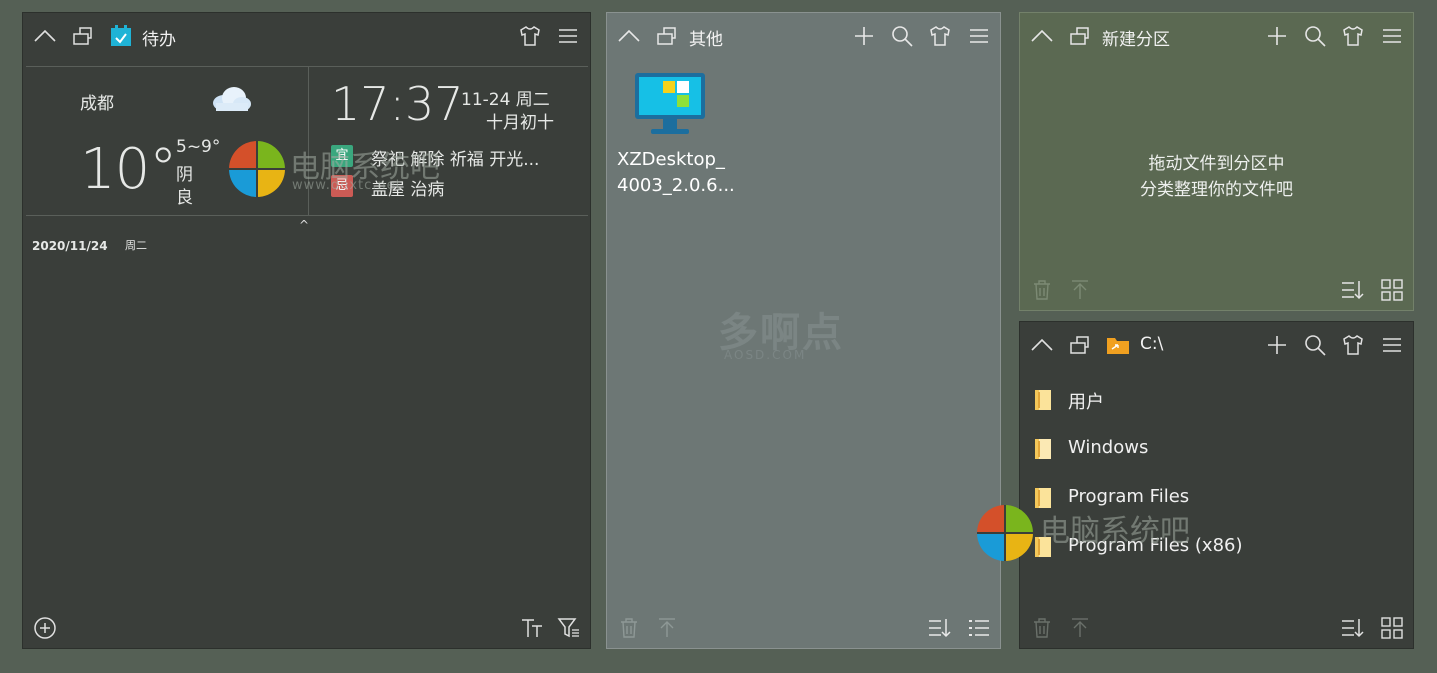 This screenshot has width=1437, height=673. What do you see at coordinates (1108, 447) in the screenshot?
I see `folder-label: Windows` at bounding box center [1108, 447].